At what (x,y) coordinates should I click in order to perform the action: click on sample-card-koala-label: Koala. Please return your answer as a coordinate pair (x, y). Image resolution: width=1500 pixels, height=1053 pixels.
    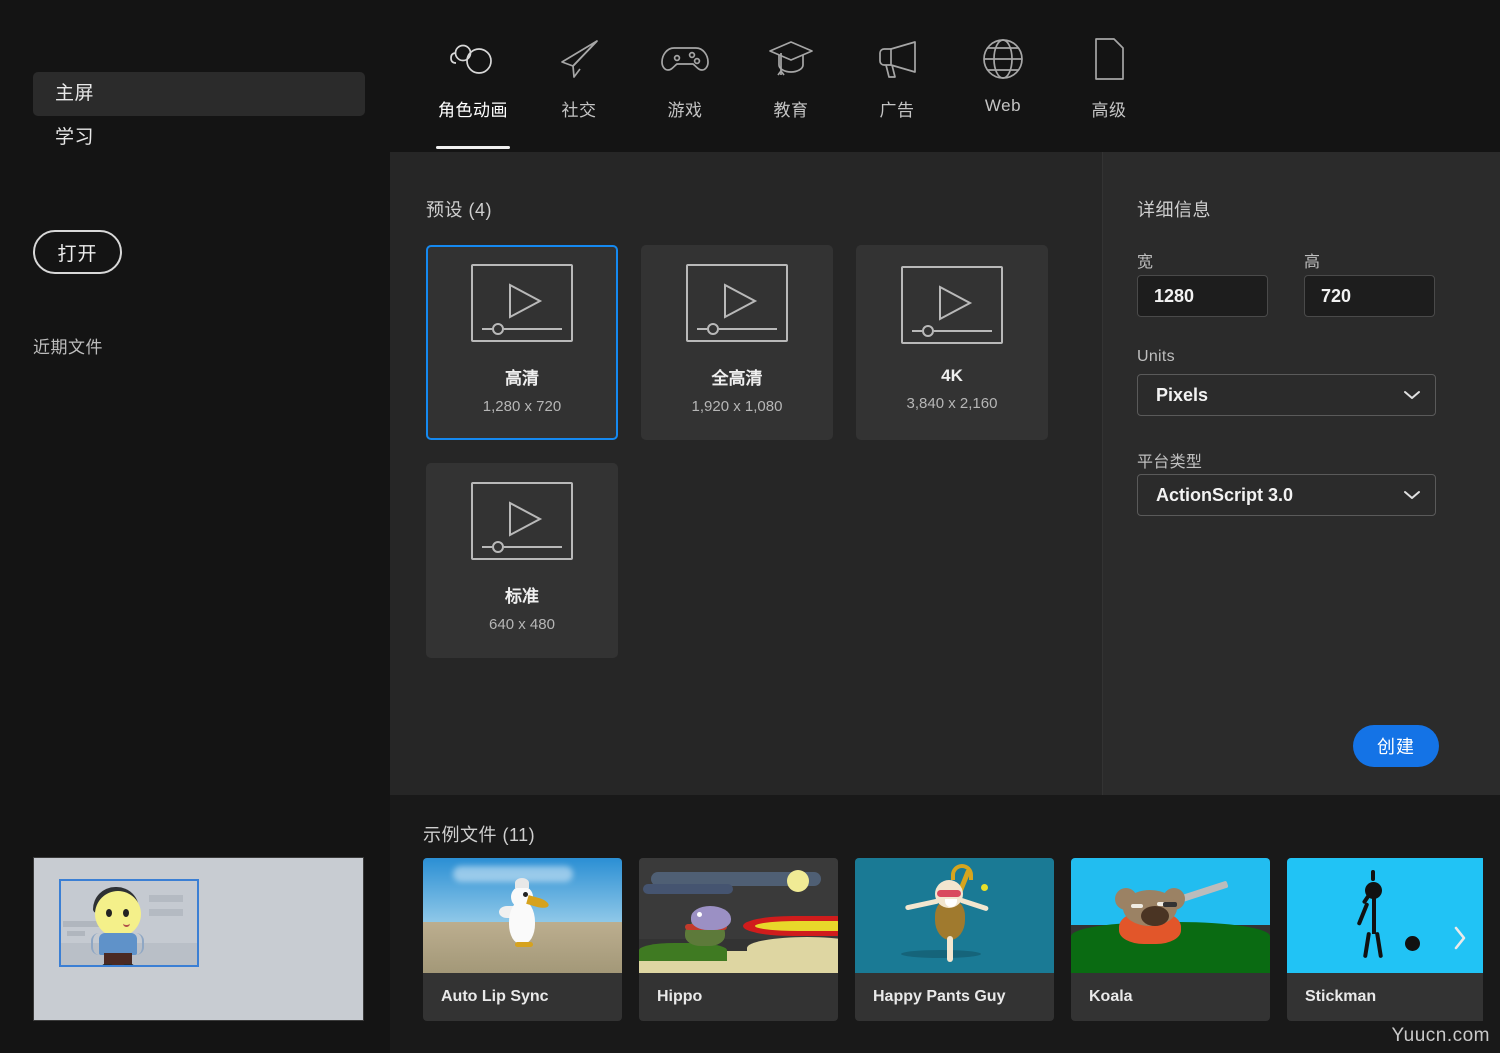
    Looking at the image, I should click on (1111, 996).